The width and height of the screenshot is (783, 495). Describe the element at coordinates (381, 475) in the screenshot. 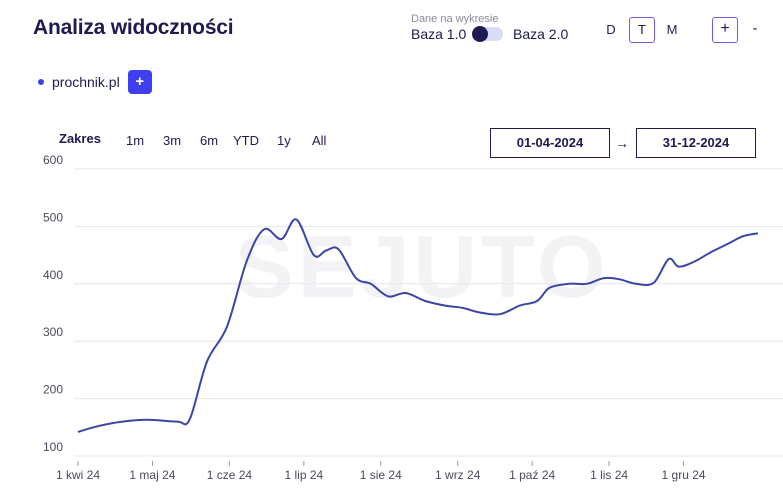

I see `x-tick-label: 1 sie 24` at that location.